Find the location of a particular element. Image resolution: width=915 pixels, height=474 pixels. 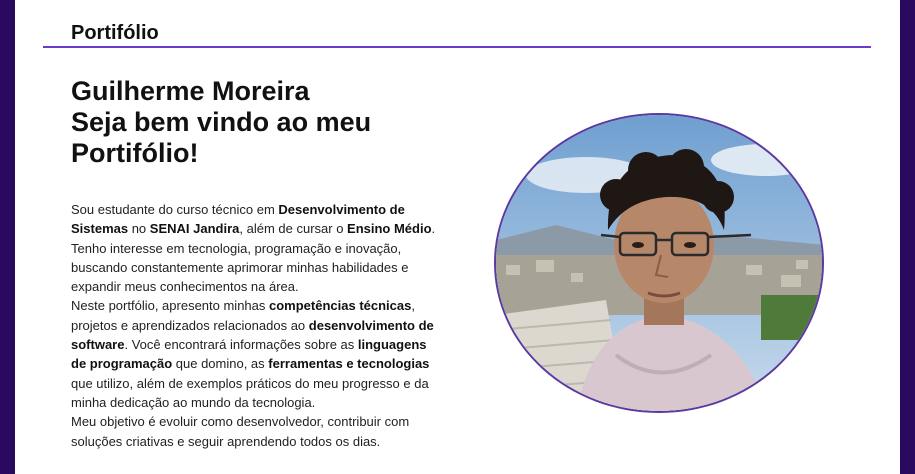

hero-welcome: Seja bem vindo ao meu is located at coordinates (221, 122).